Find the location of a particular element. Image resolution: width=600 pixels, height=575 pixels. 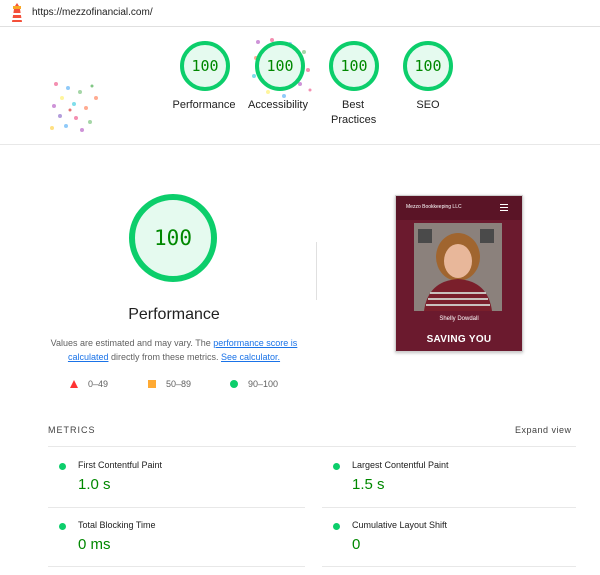

metric-value: 0 is located at coordinates (356, 544).